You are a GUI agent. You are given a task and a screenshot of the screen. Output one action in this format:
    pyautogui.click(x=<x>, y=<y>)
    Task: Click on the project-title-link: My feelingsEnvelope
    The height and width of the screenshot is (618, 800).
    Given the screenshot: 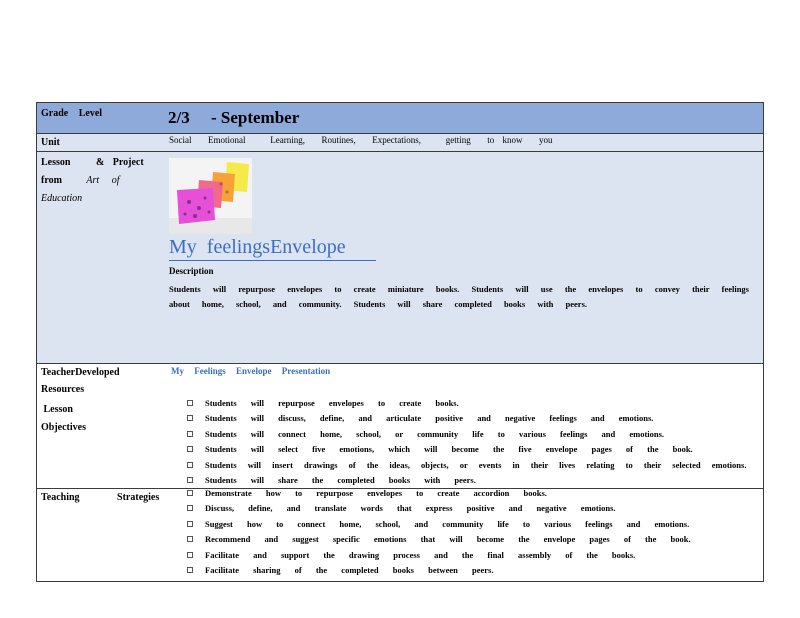 What is the action you would take?
    pyautogui.click(x=272, y=247)
    